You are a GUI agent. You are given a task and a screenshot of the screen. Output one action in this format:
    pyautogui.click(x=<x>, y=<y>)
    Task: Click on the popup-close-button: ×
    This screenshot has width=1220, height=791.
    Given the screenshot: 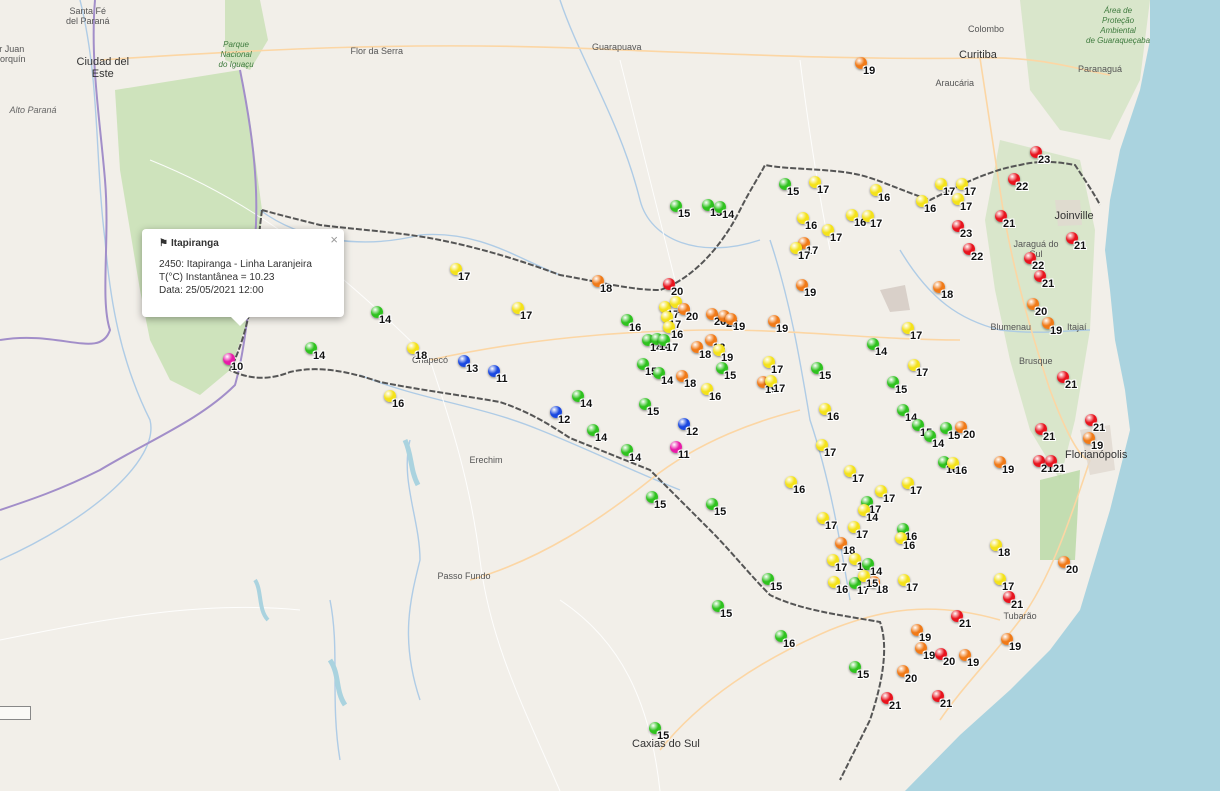 What is the action you would take?
    pyautogui.click(x=334, y=239)
    